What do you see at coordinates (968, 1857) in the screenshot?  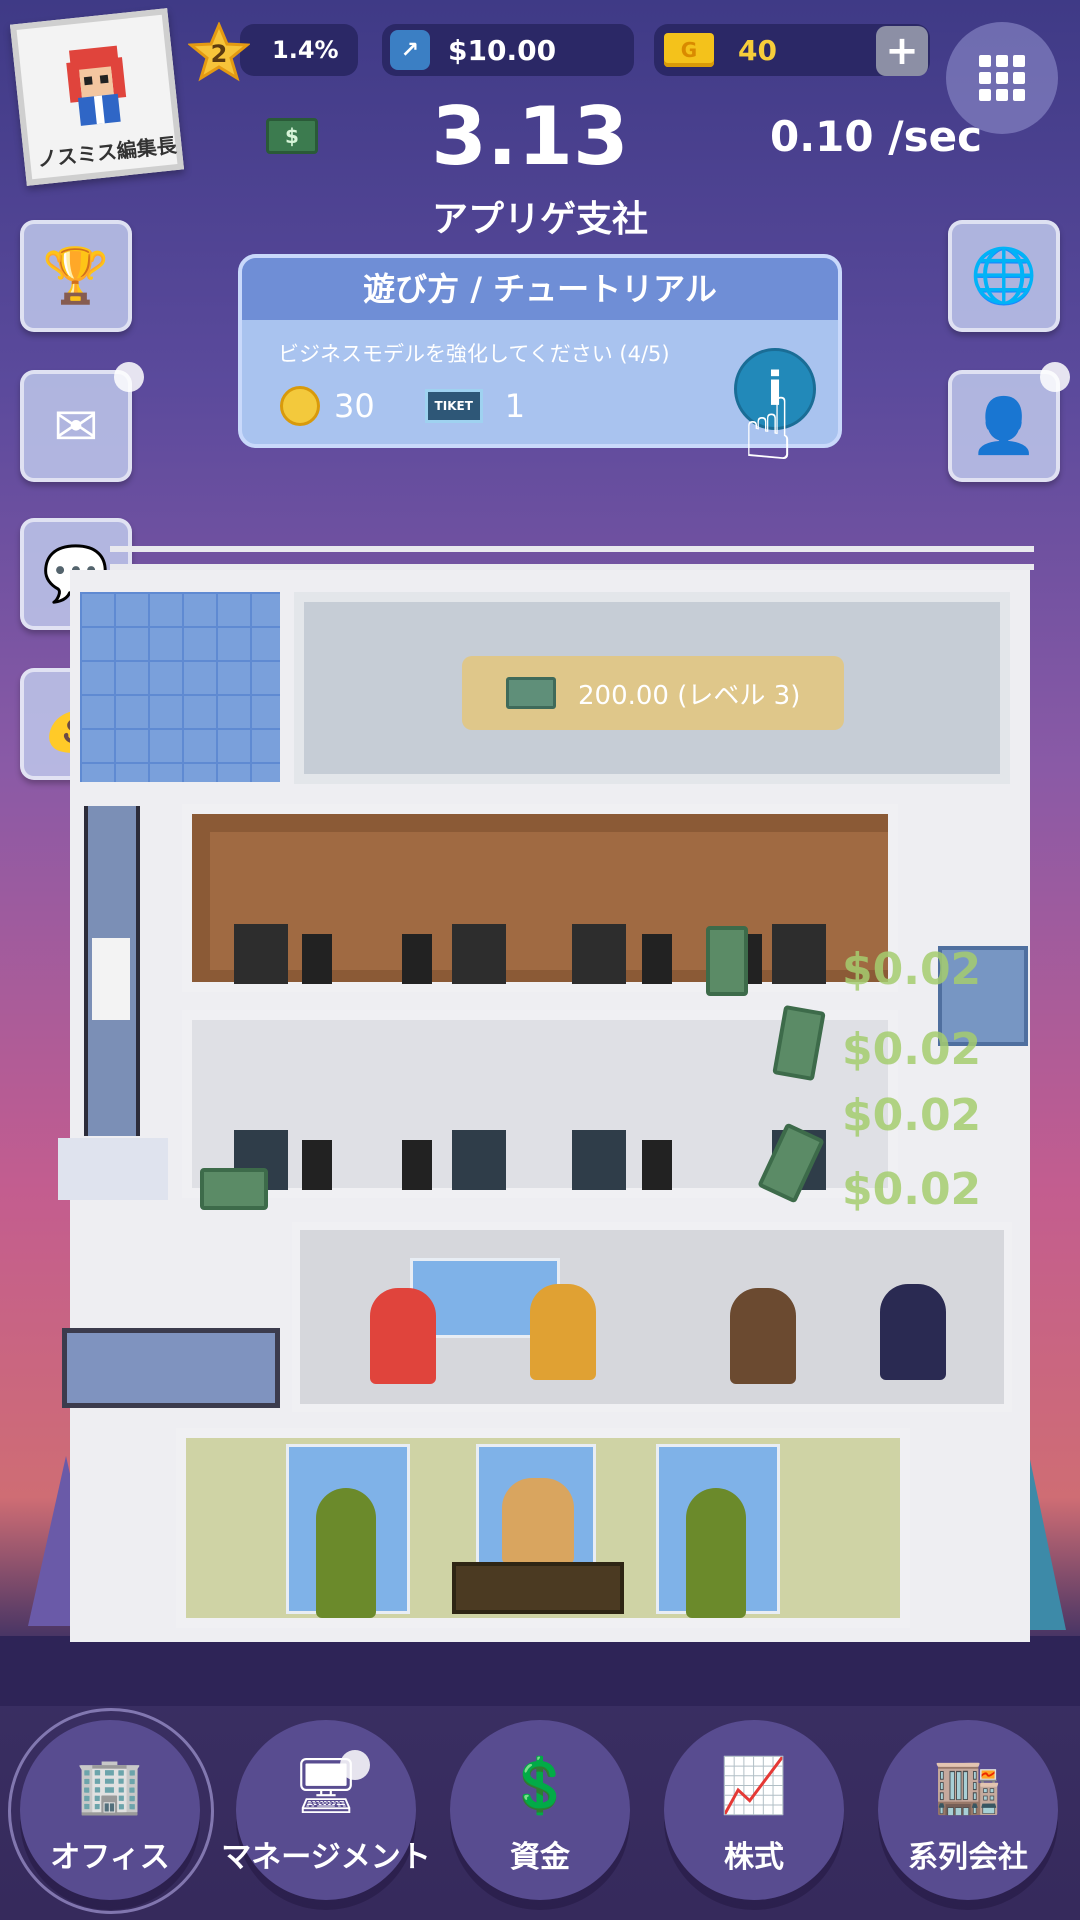 I see `nav-affiliates-label: 系列会社` at bounding box center [968, 1857].